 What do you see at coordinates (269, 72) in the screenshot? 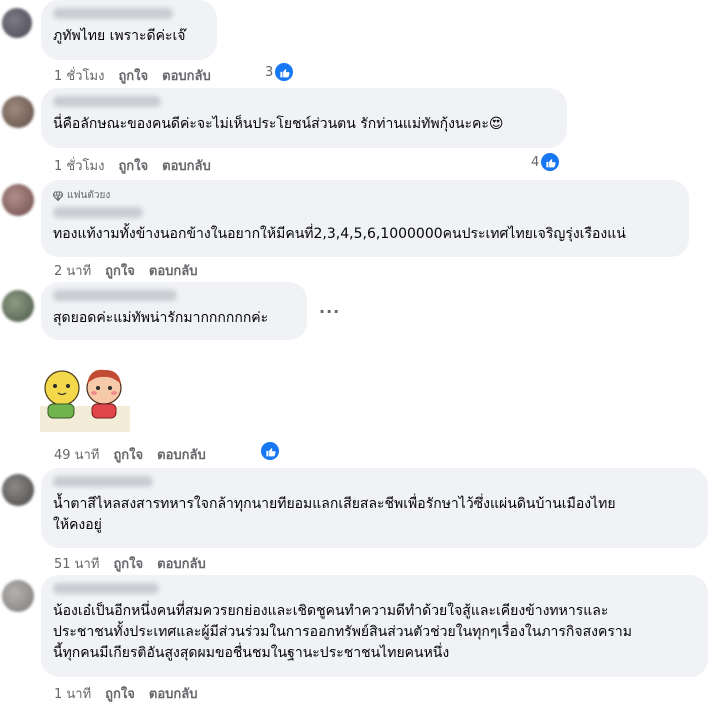
I see `reaction-number: 3` at bounding box center [269, 72].